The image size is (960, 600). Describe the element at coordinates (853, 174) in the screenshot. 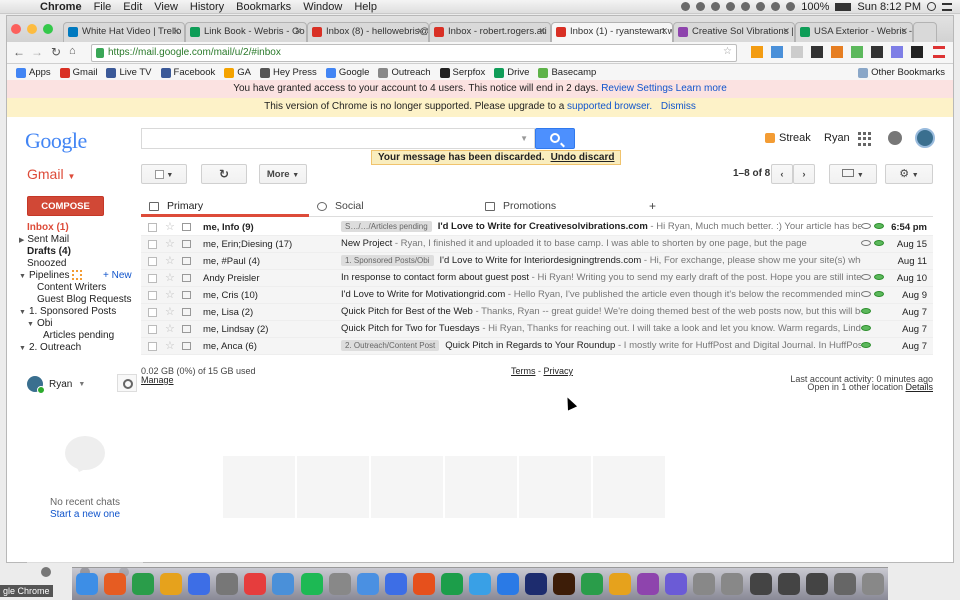

I see `split-pane-button: ▼` at that location.